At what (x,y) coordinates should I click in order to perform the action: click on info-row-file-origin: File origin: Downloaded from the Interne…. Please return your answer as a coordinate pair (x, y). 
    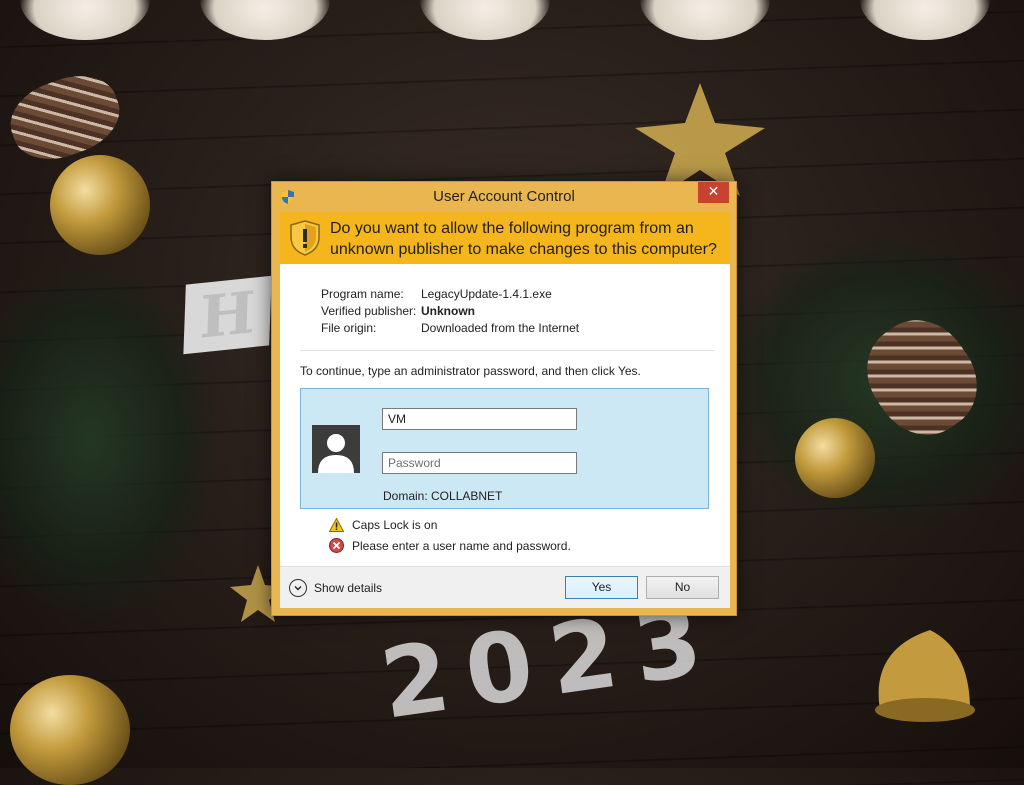
    Looking at the image, I should click on (450, 328).